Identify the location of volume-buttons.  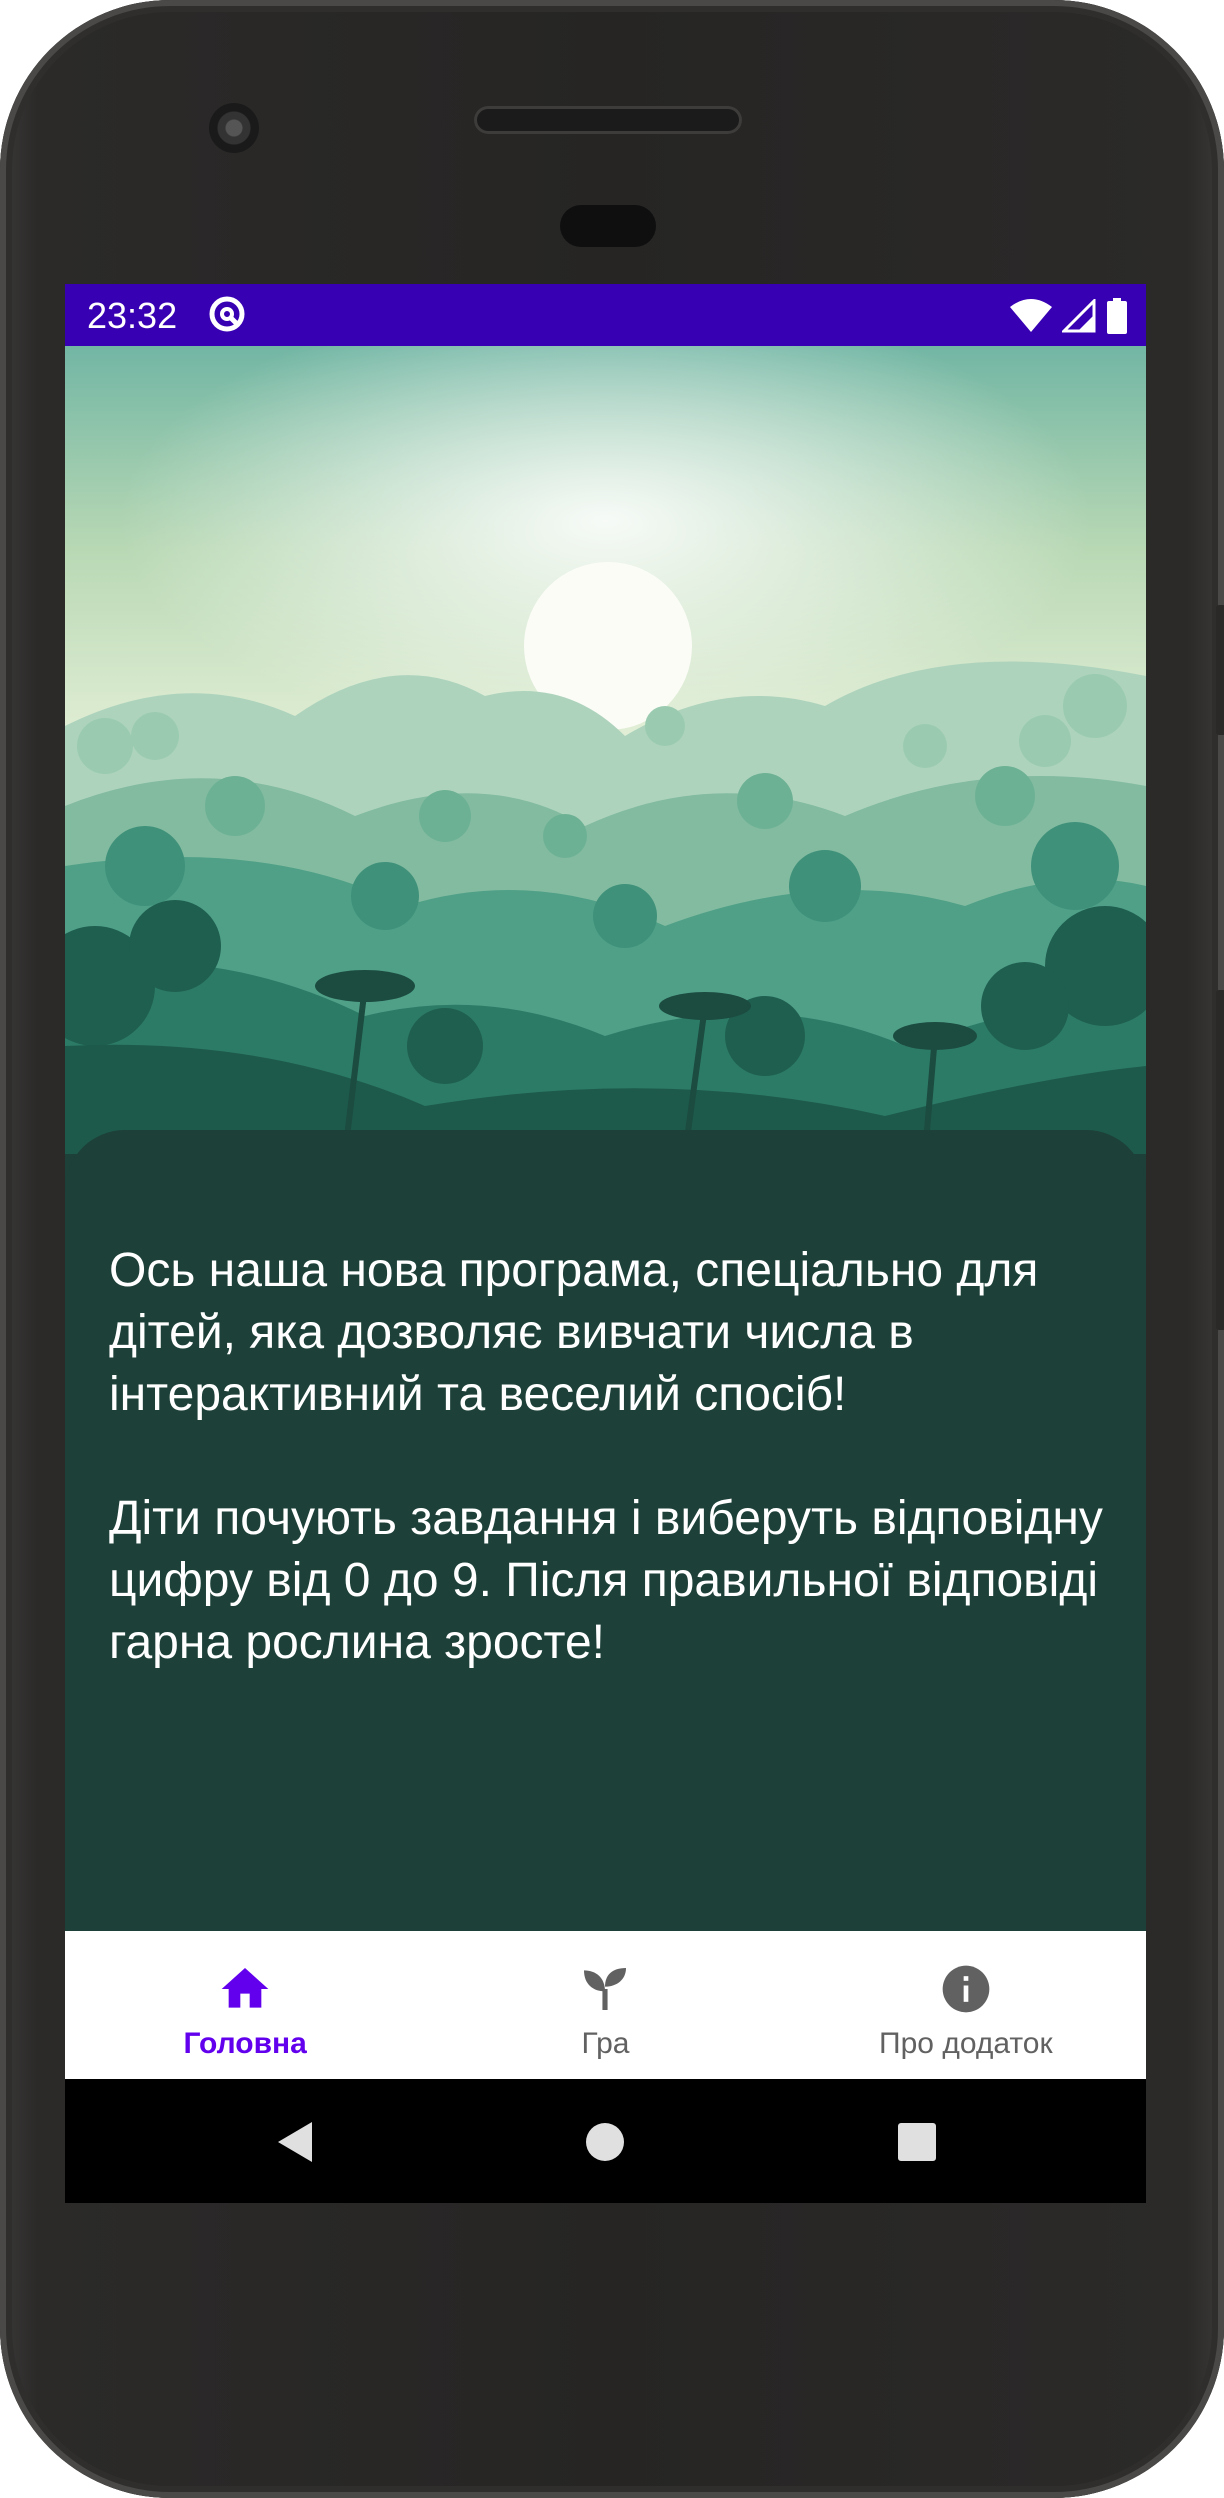
(1220, 1160).